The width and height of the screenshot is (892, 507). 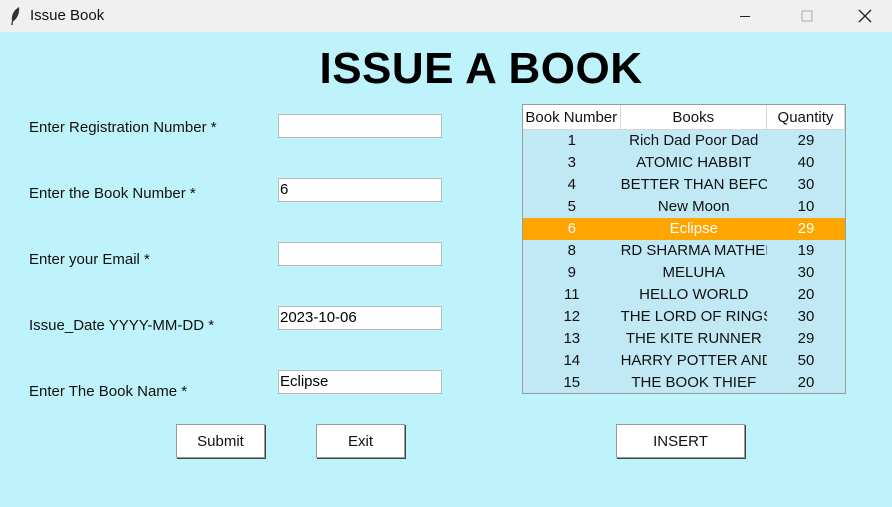 I want to click on close-icon, so click(x=865, y=16).